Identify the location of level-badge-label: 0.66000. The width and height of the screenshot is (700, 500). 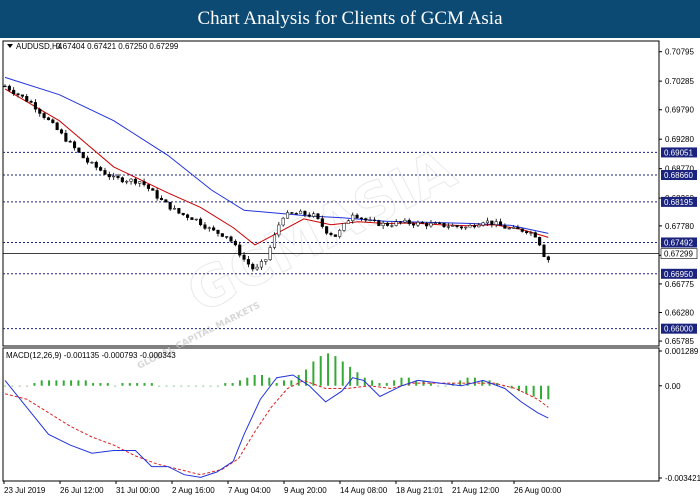
(678, 329).